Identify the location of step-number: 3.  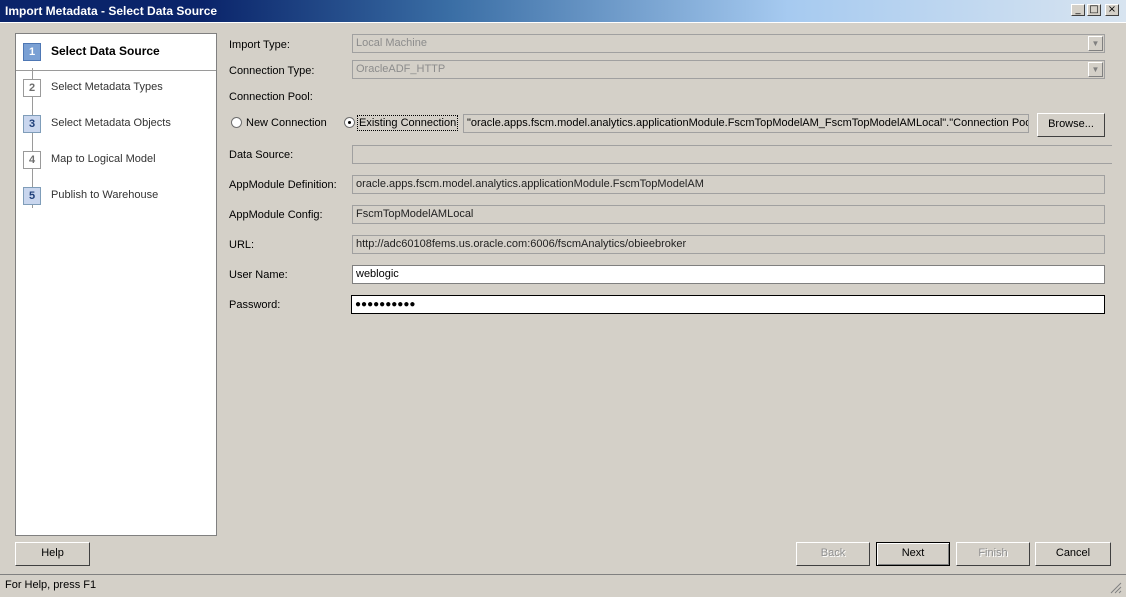
(32, 124).